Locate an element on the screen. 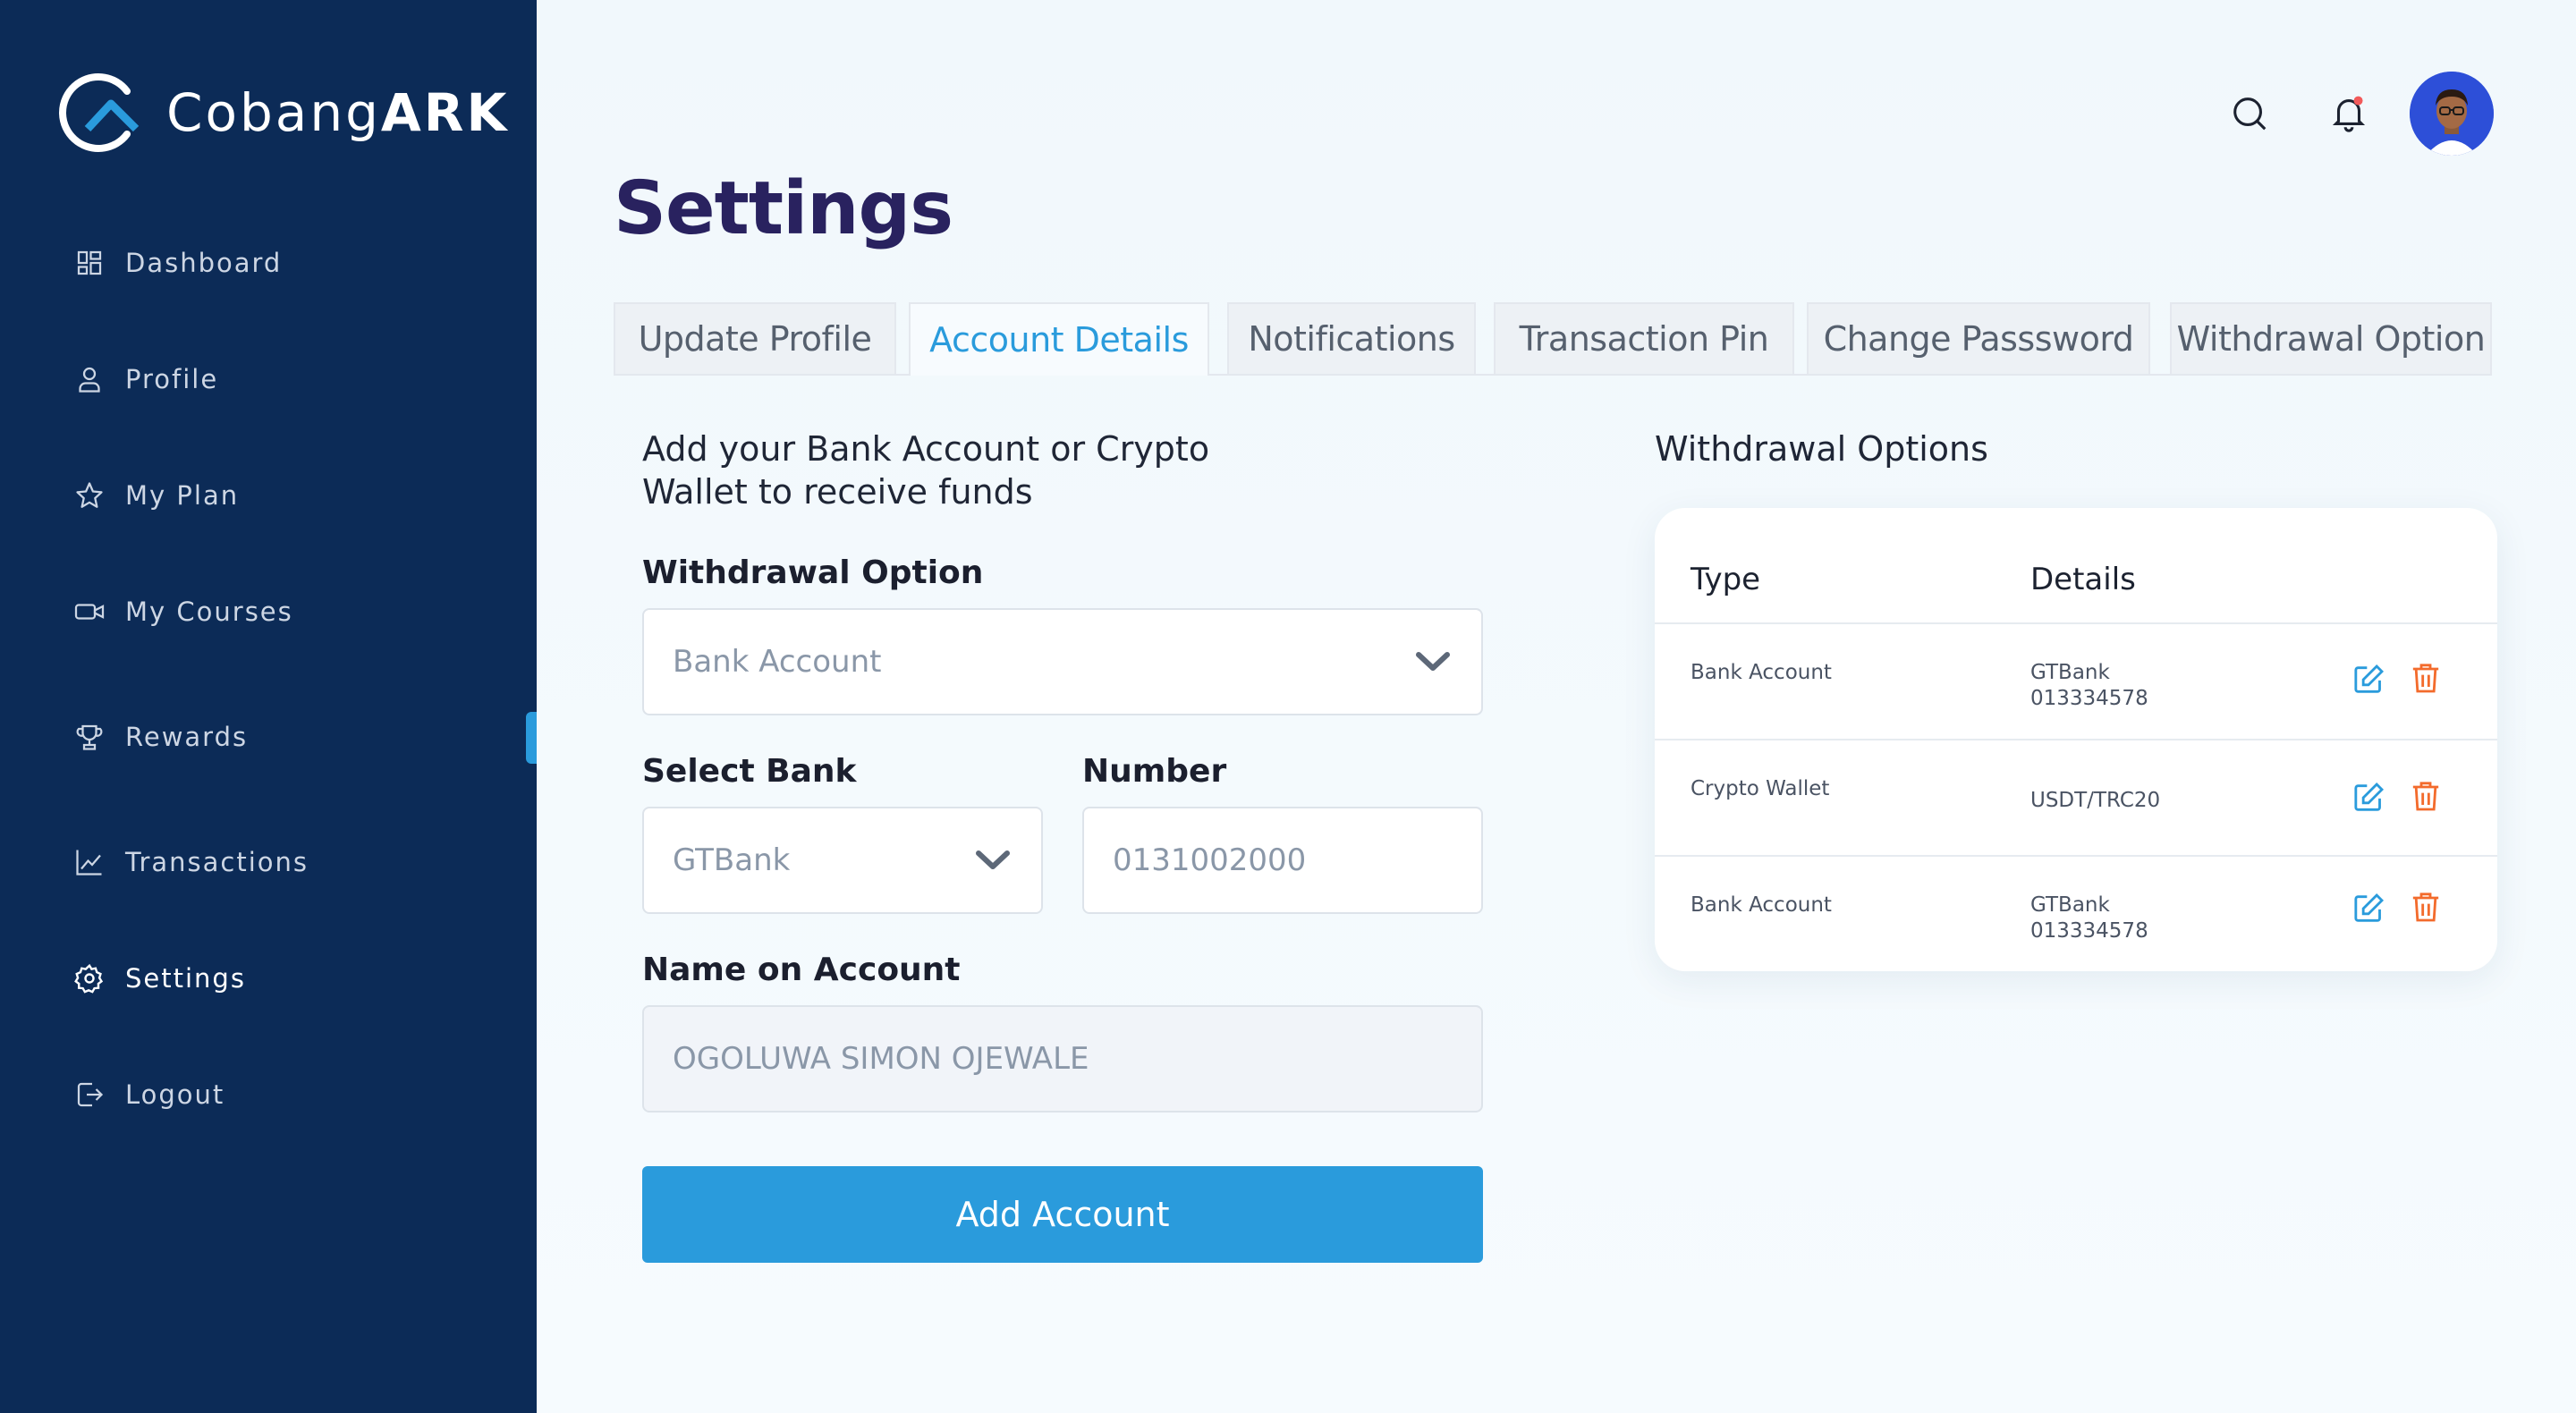  sidebar-item-dashboard: Dashboard is located at coordinates (177, 263).